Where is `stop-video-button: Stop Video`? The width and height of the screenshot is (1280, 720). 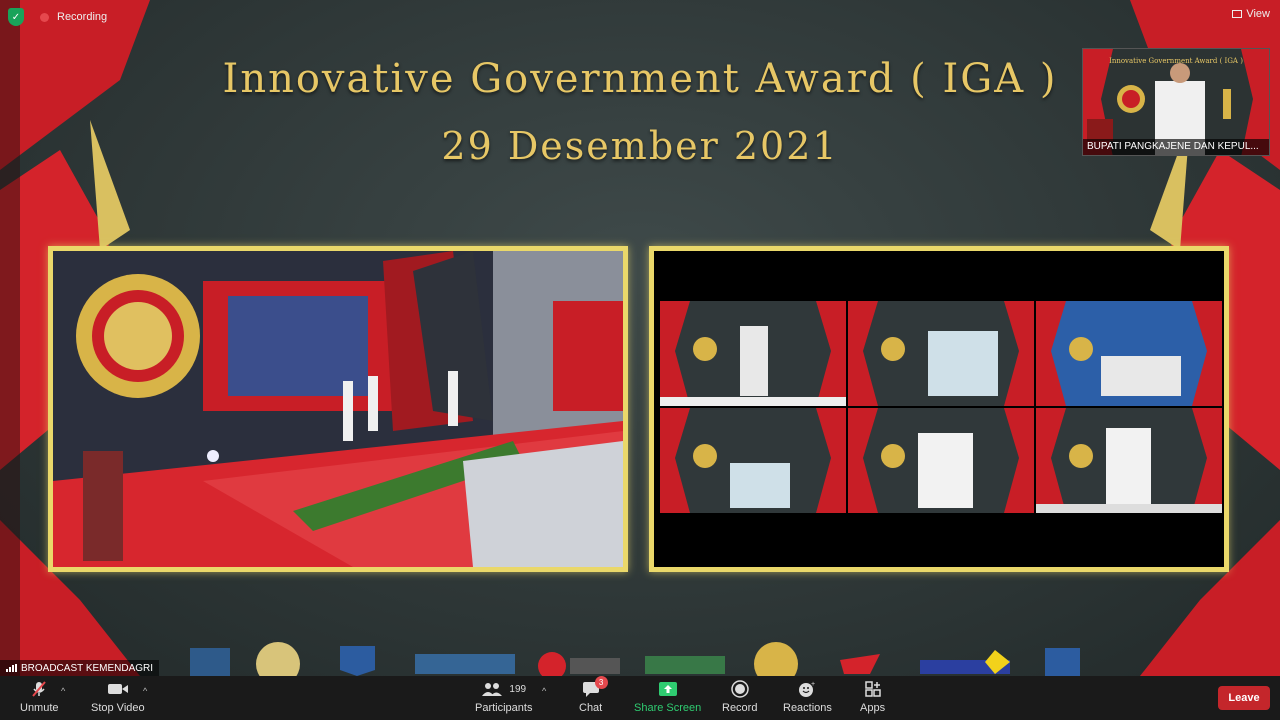 stop-video-button: Stop Video is located at coordinates (118, 697).